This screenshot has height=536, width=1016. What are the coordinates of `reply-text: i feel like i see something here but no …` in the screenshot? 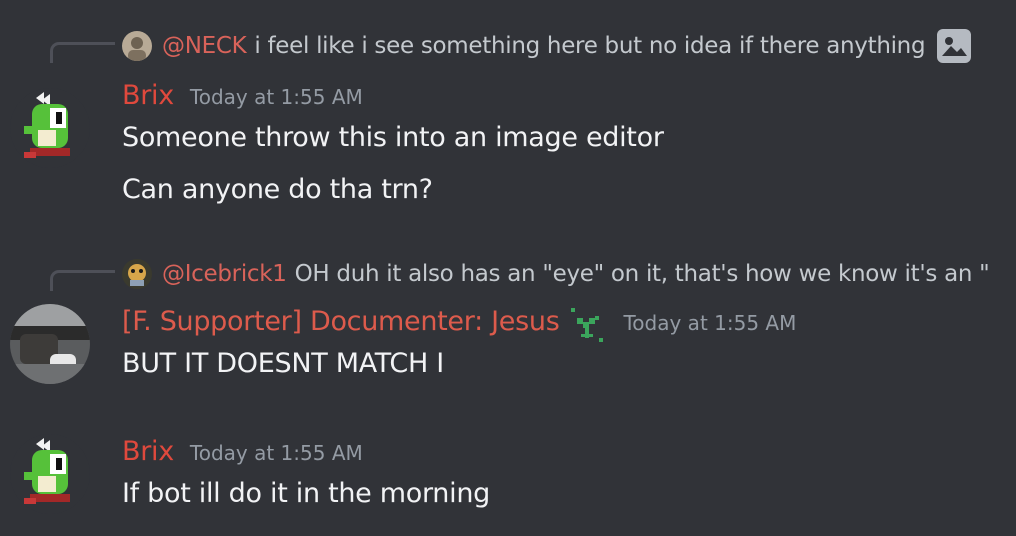 It's located at (590, 46).